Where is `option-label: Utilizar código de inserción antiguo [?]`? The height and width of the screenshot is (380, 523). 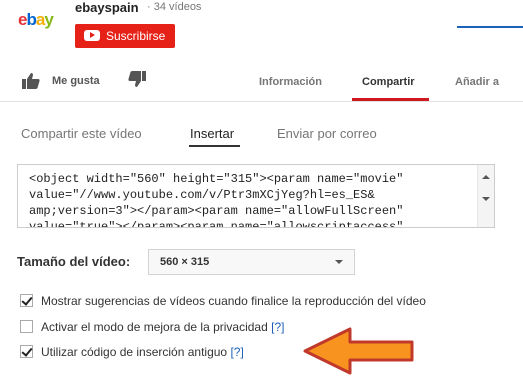
option-label: Utilizar código de inserción antiguo [?] is located at coordinates (142, 352).